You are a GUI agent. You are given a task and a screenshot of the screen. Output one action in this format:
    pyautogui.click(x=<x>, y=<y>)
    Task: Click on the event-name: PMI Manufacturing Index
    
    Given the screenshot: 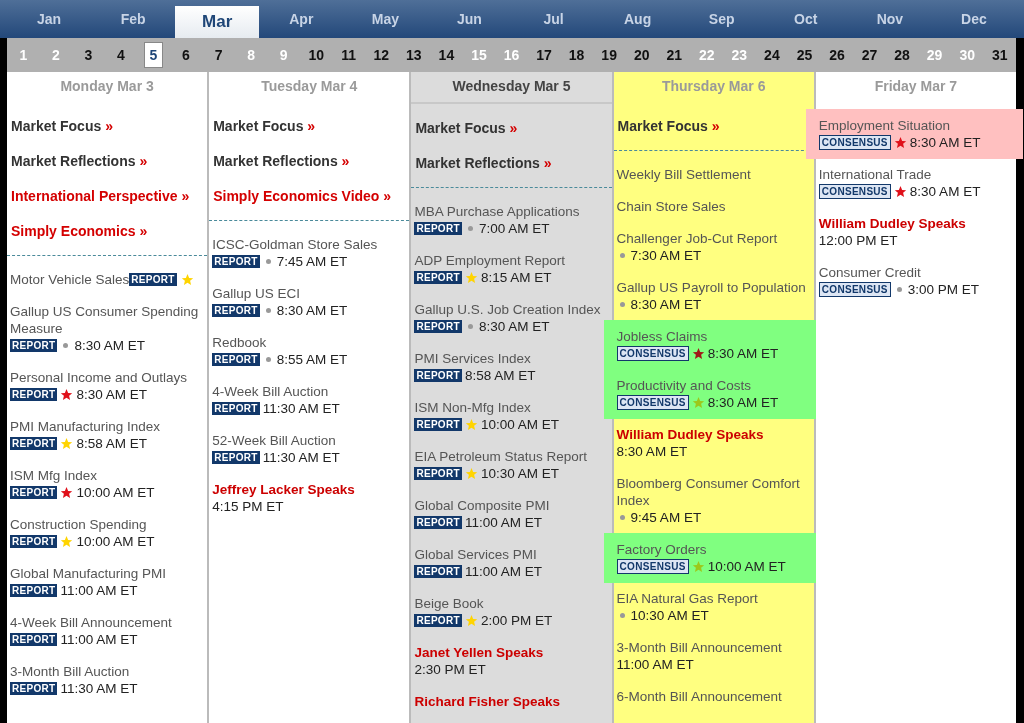 What is the action you would take?
    pyautogui.click(x=85, y=426)
    